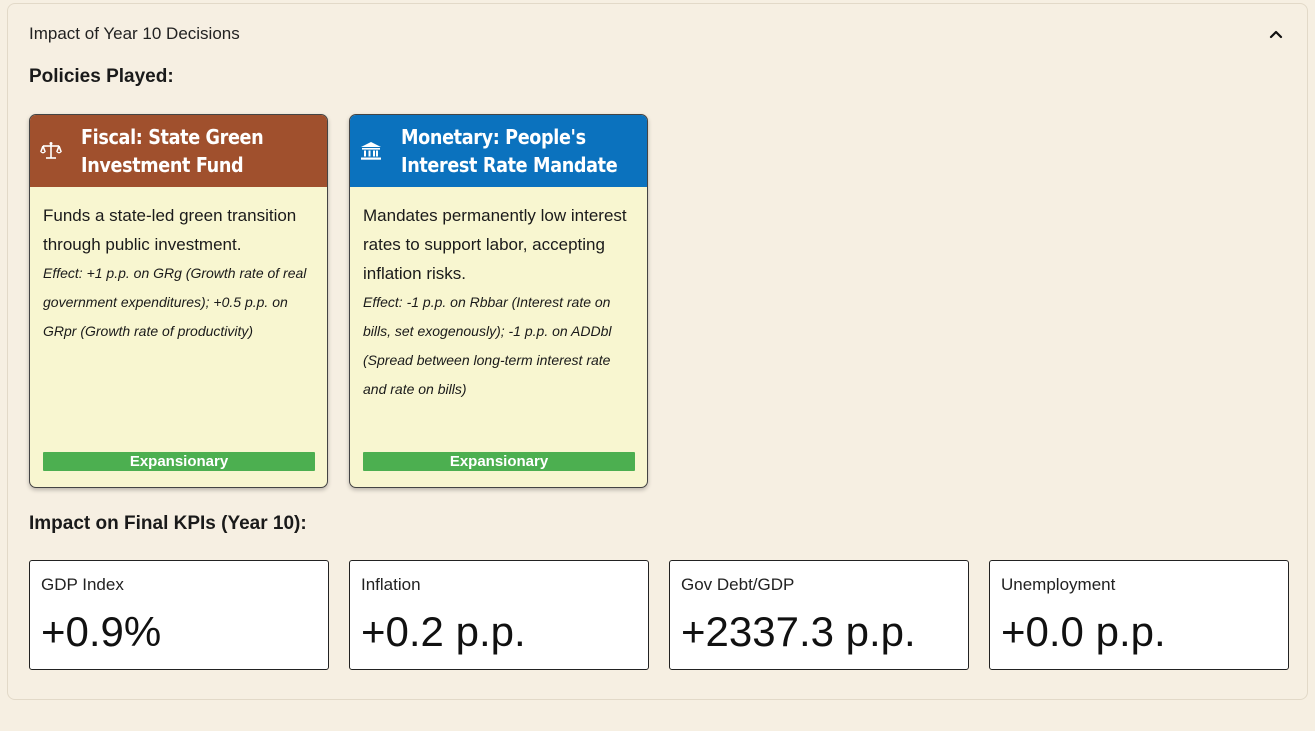  Describe the element at coordinates (658, 34) in the screenshot. I see `panel-header: Impact of Year 10 Decisions` at that location.